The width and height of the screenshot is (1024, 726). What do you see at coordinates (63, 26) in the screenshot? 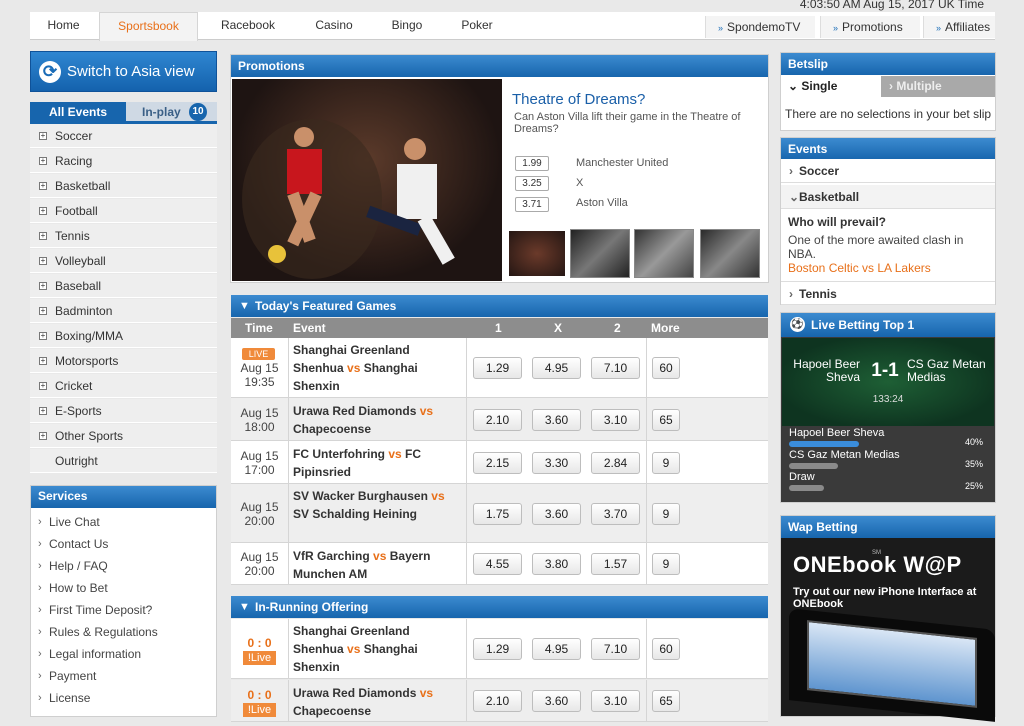
I see `tab-home: Home` at bounding box center [63, 26].